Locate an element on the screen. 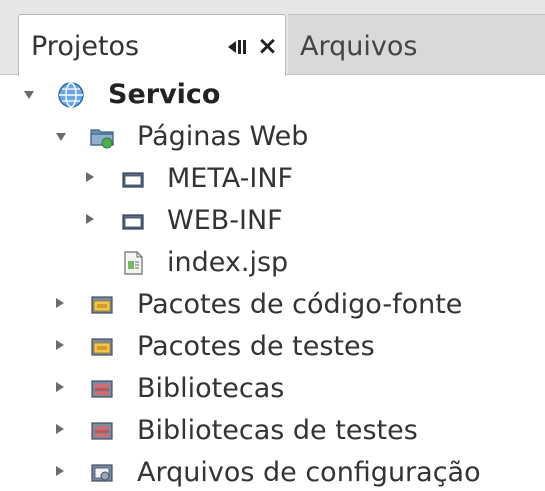 The width and height of the screenshot is (545, 491). tab-projetos: Projetos × is located at coordinates (152, 45).